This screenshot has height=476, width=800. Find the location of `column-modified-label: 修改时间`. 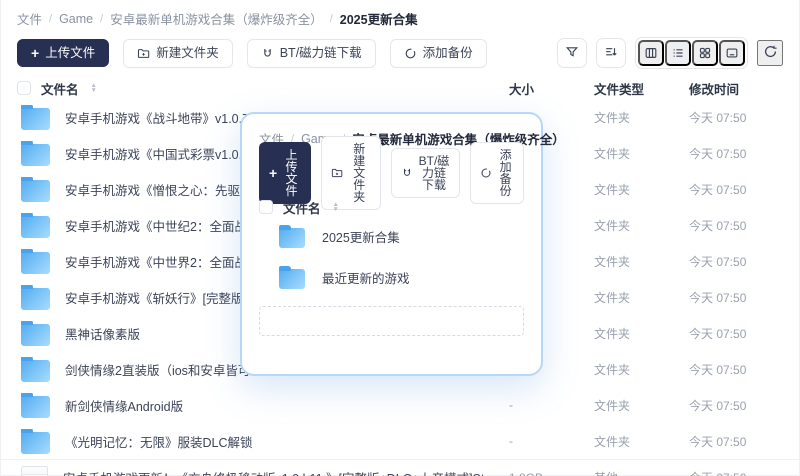

column-modified-label: 修改时间 is located at coordinates (714, 89).